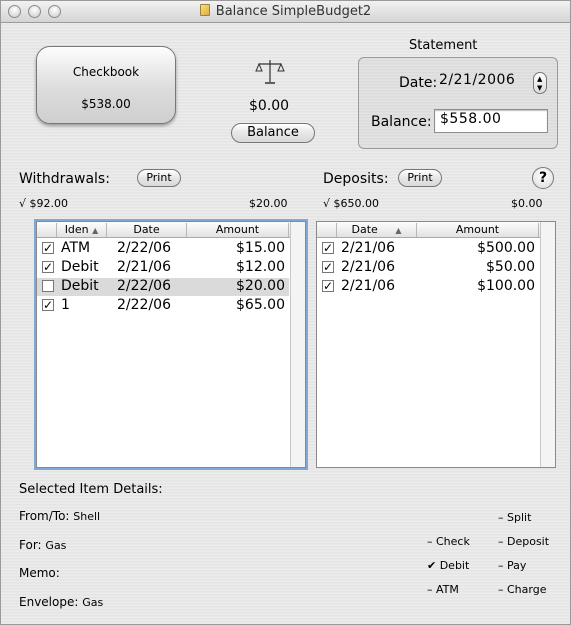 The width and height of the screenshot is (571, 625). What do you see at coordinates (547, 344) in the screenshot?
I see `deposits-scrollbar` at bounding box center [547, 344].